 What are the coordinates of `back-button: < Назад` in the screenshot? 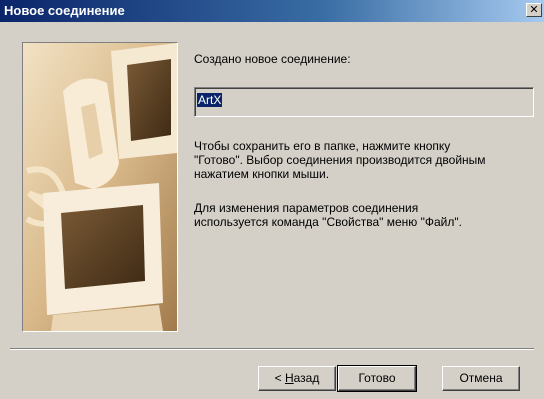 It's located at (297, 378).